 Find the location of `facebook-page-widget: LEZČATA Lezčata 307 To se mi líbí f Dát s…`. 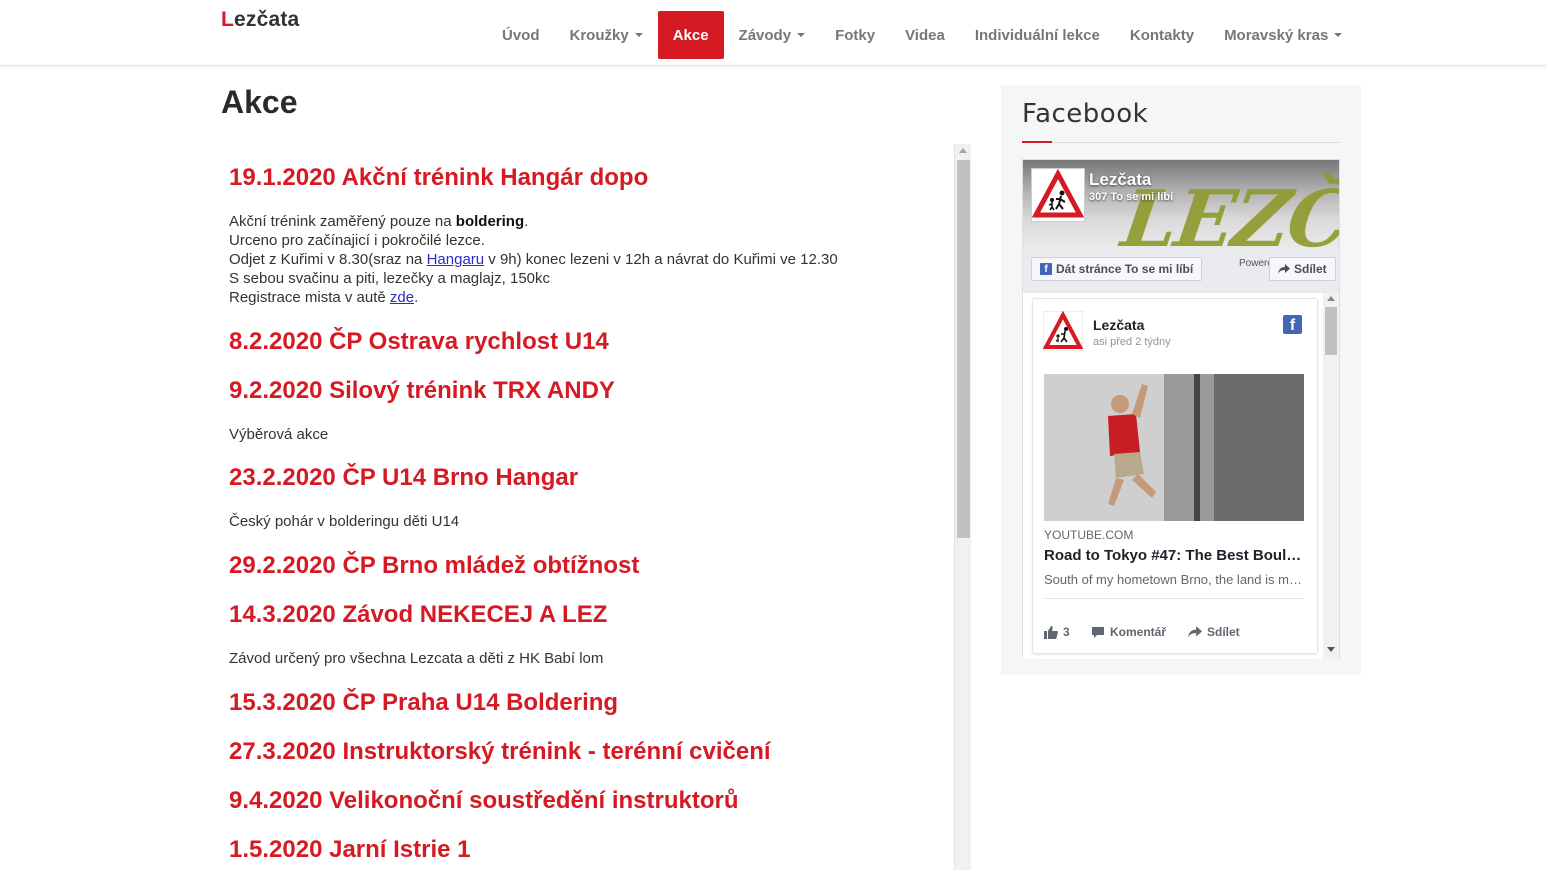

facebook-page-widget: LEZČATA Lezčata 307 To se mi líbí f Dát s… is located at coordinates (1181, 409).